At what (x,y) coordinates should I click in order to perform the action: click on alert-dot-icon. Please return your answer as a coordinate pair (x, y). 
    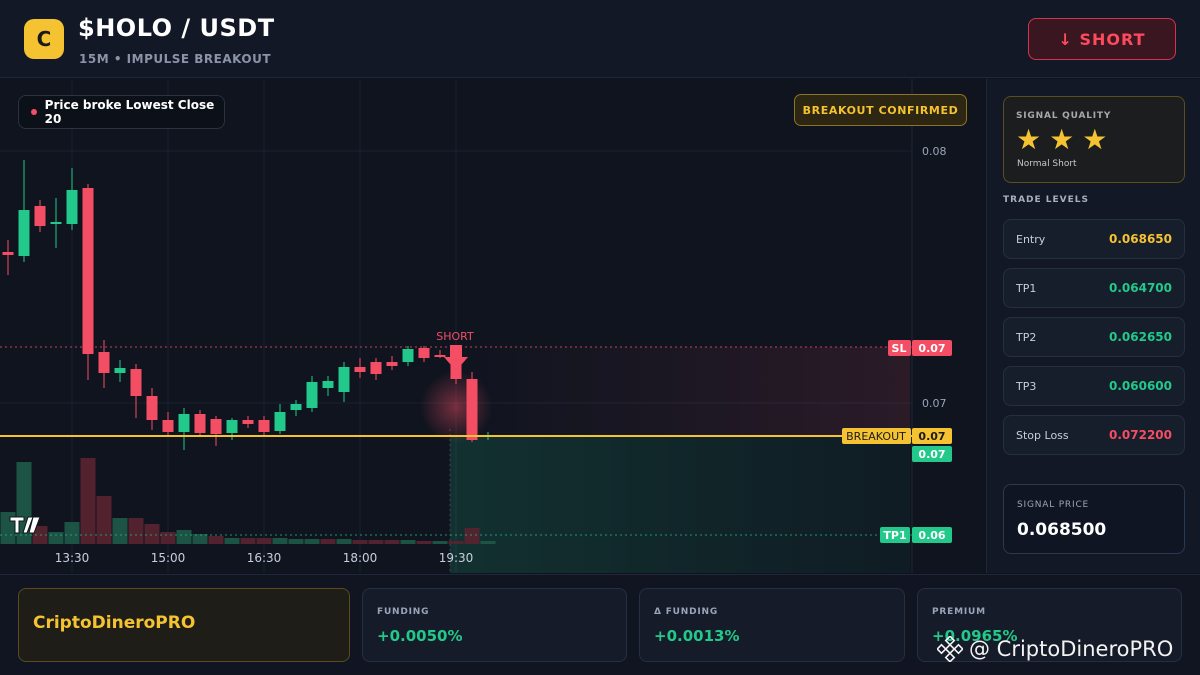
    Looking at the image, I should click on (34, 112).